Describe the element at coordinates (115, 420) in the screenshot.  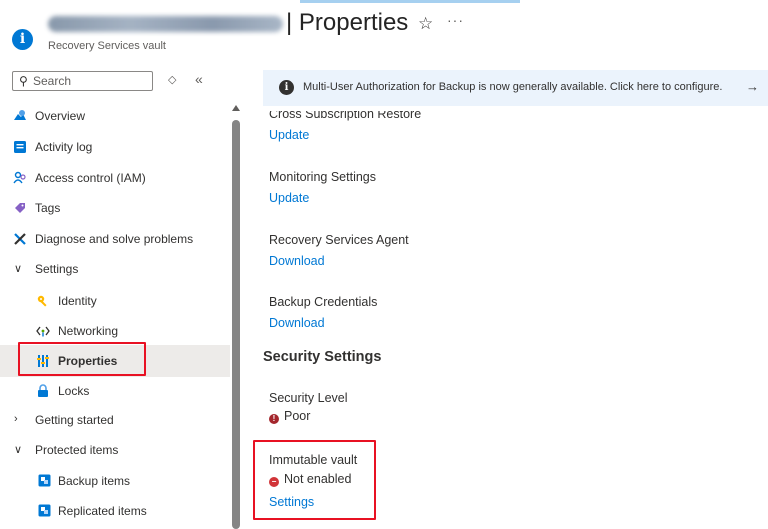
I see `sidebar-group-getting-started: › Getting started` at that location.